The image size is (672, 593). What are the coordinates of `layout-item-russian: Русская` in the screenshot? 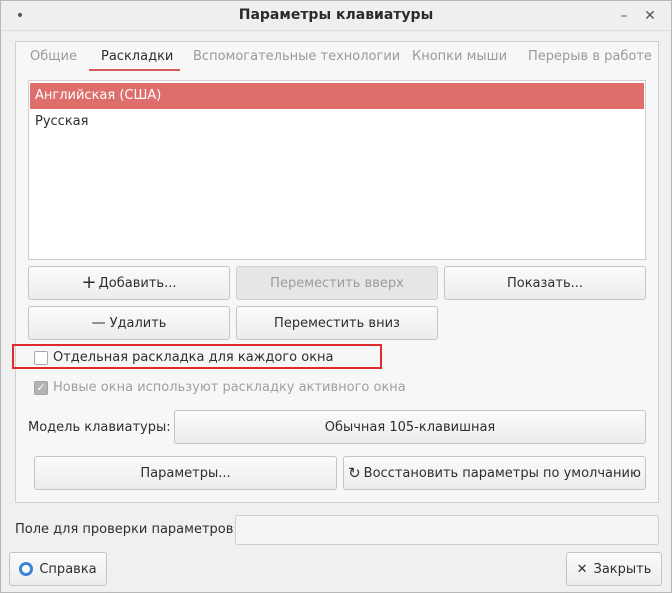 It's located at (337, 122).